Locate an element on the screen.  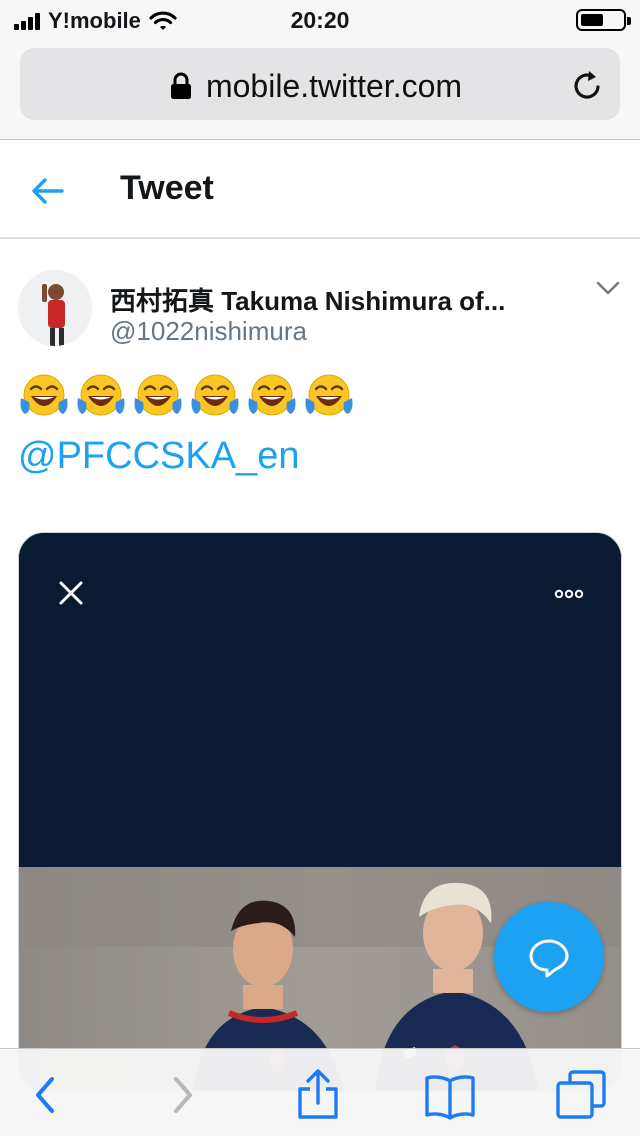
status-bar: Y!mobile 20:20 is located at coordinates (320, 20).